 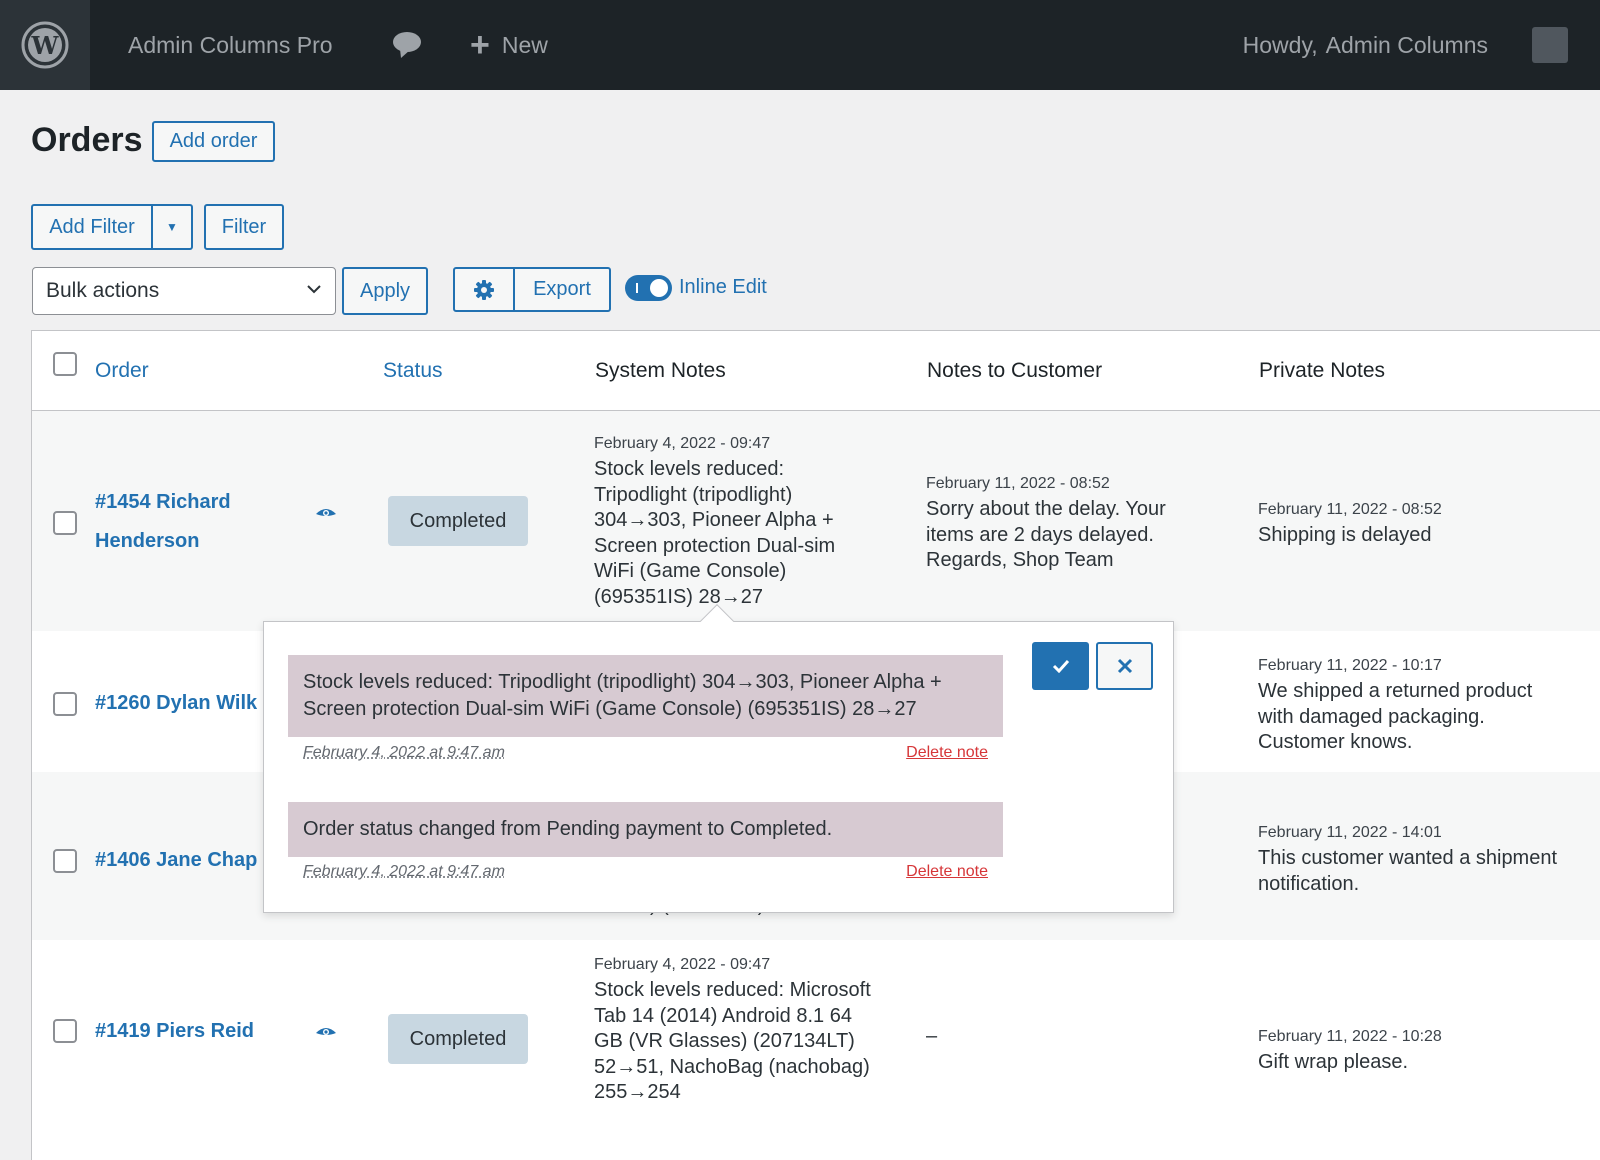 I want to click on save-button, so click(x=1060, y=666).